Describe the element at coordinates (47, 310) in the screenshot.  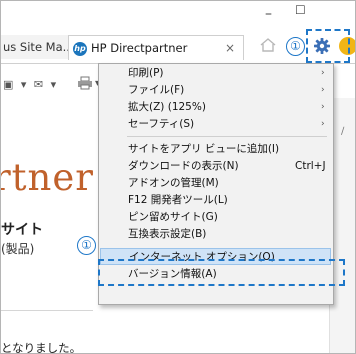
I see `divider` at that location.